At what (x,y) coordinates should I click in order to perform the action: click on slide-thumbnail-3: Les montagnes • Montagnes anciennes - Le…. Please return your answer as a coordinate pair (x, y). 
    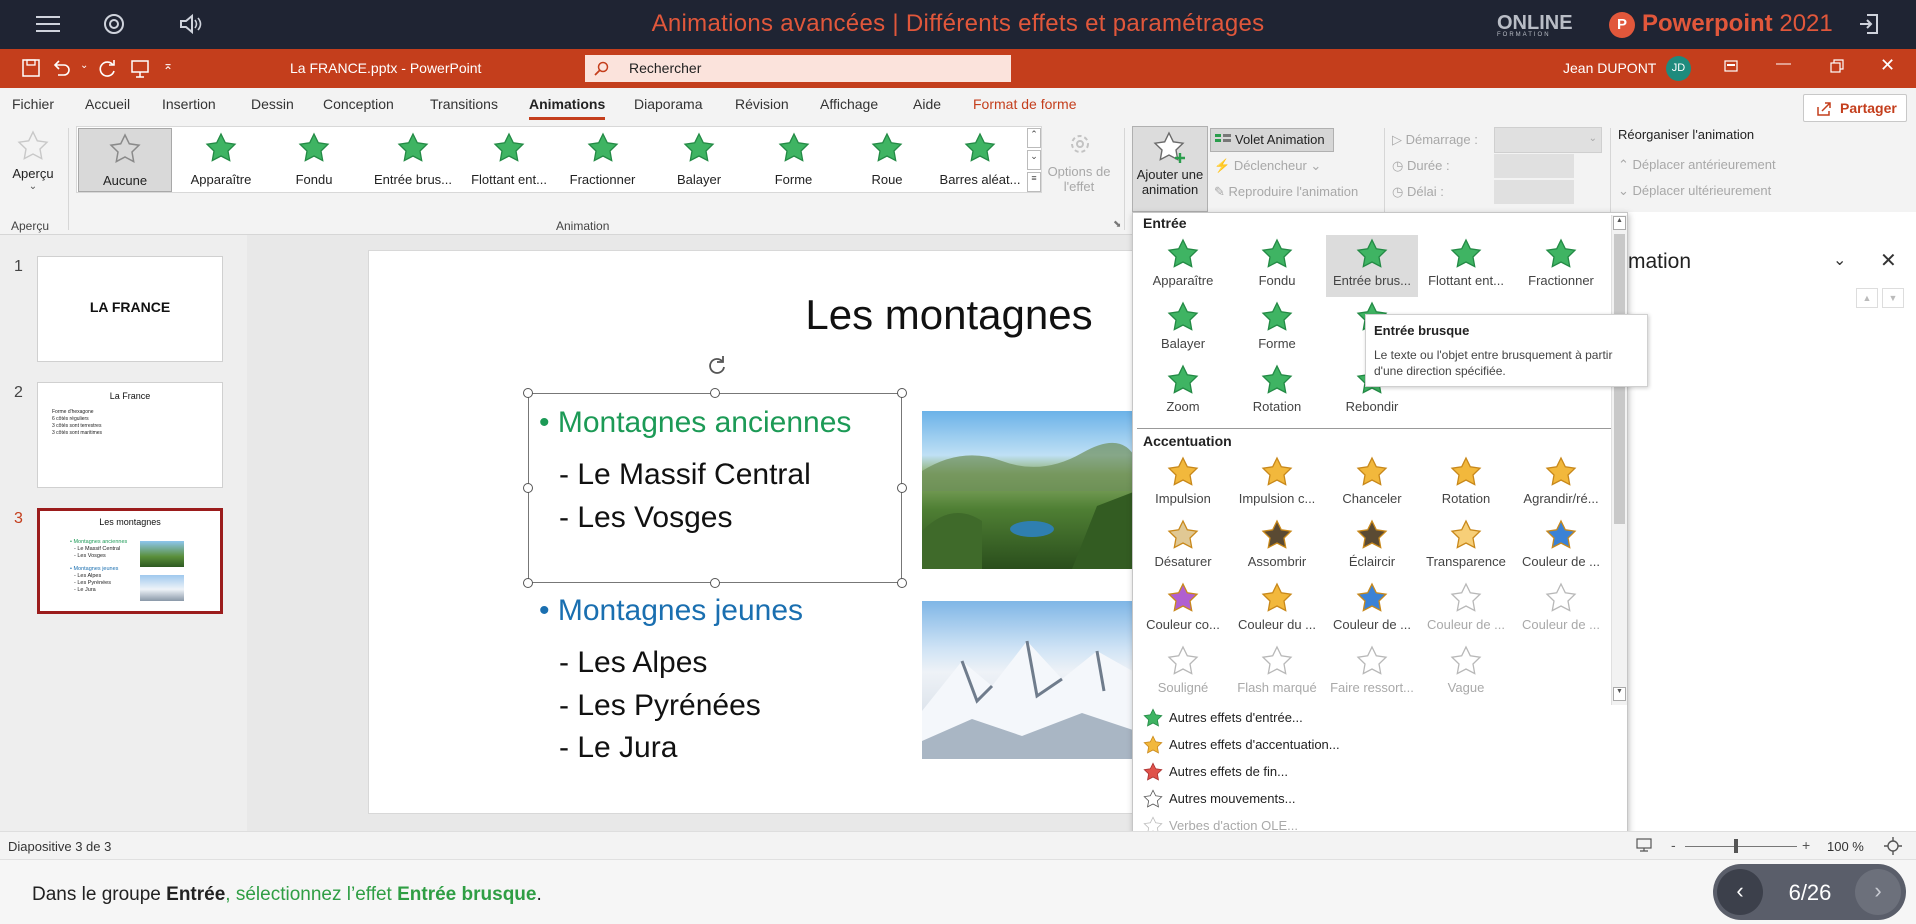
    Looking at the image, I should click on (130, 561).